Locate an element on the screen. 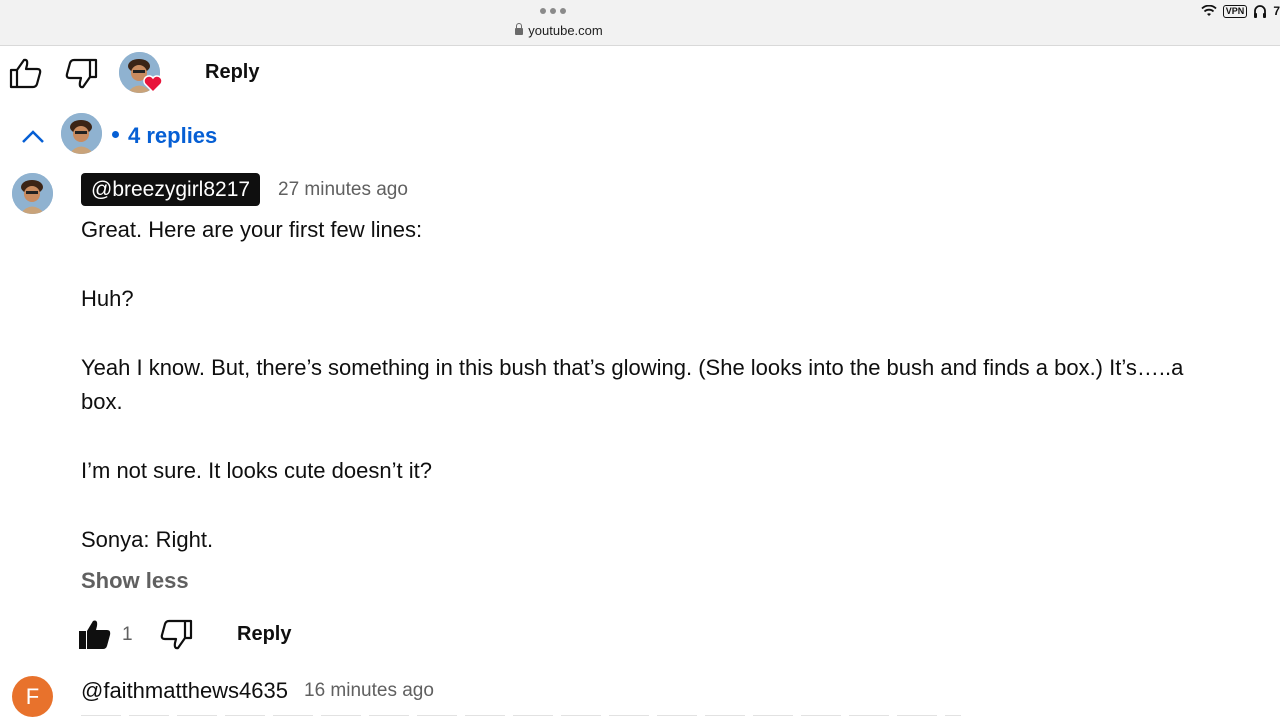  next-reply-timestamp: 16 minutes ago is located at coordinates (369, 691).